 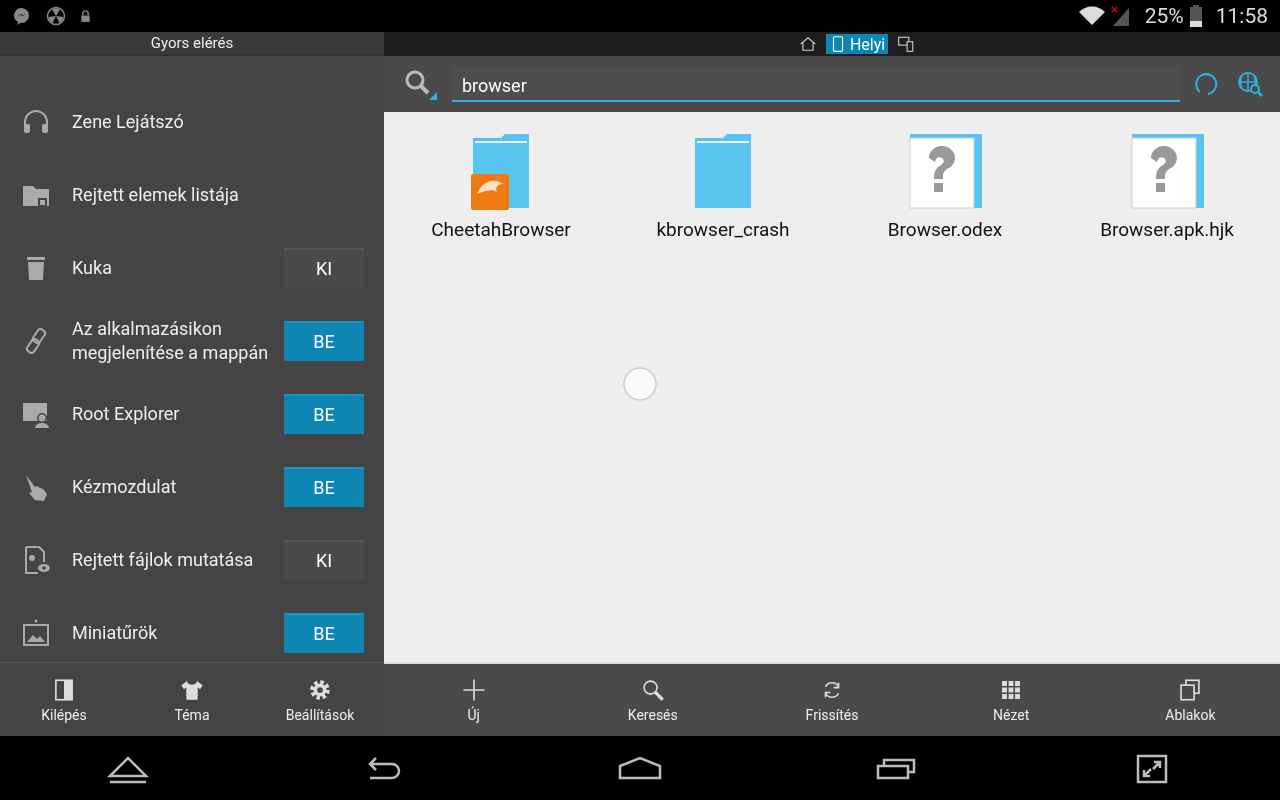 I want to click on toolbar-button: Ablakok, so click(x=1190, y=700).